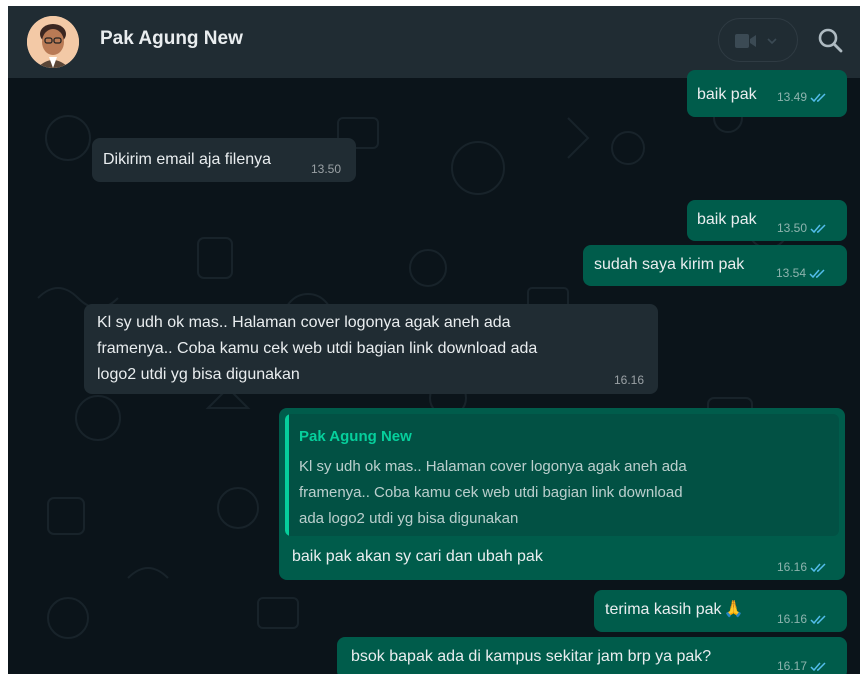 This screenshot has width=864, height=680. What do you see at coordinates (198, 374) in the screenshot?
I see `message-text-line: logo2 utdi yg bisa digunakan` at bounding box center [198, 374].